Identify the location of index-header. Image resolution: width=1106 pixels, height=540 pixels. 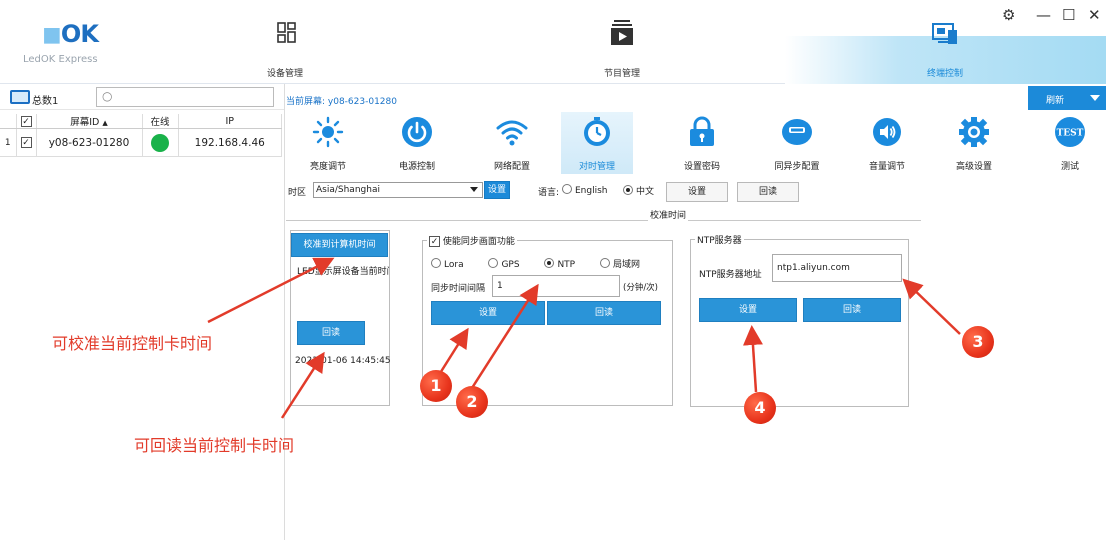
(8, 121).